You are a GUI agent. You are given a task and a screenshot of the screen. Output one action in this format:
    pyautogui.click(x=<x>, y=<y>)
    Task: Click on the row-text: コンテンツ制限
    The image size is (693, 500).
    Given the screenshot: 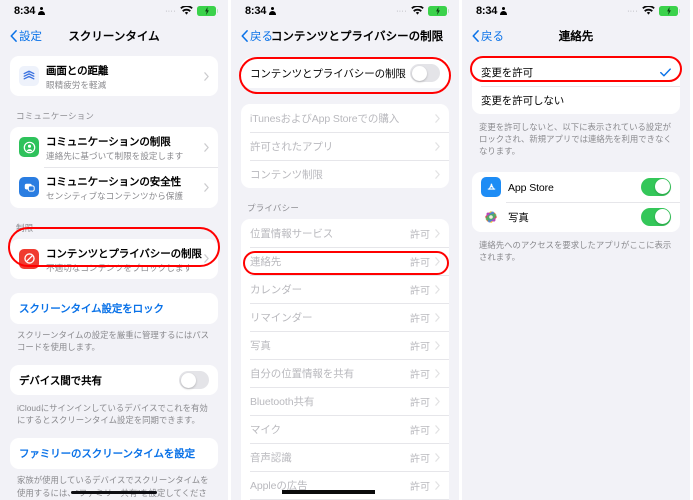 What is the action you would take?
    pyautogui.click(x=342, y=174)
    